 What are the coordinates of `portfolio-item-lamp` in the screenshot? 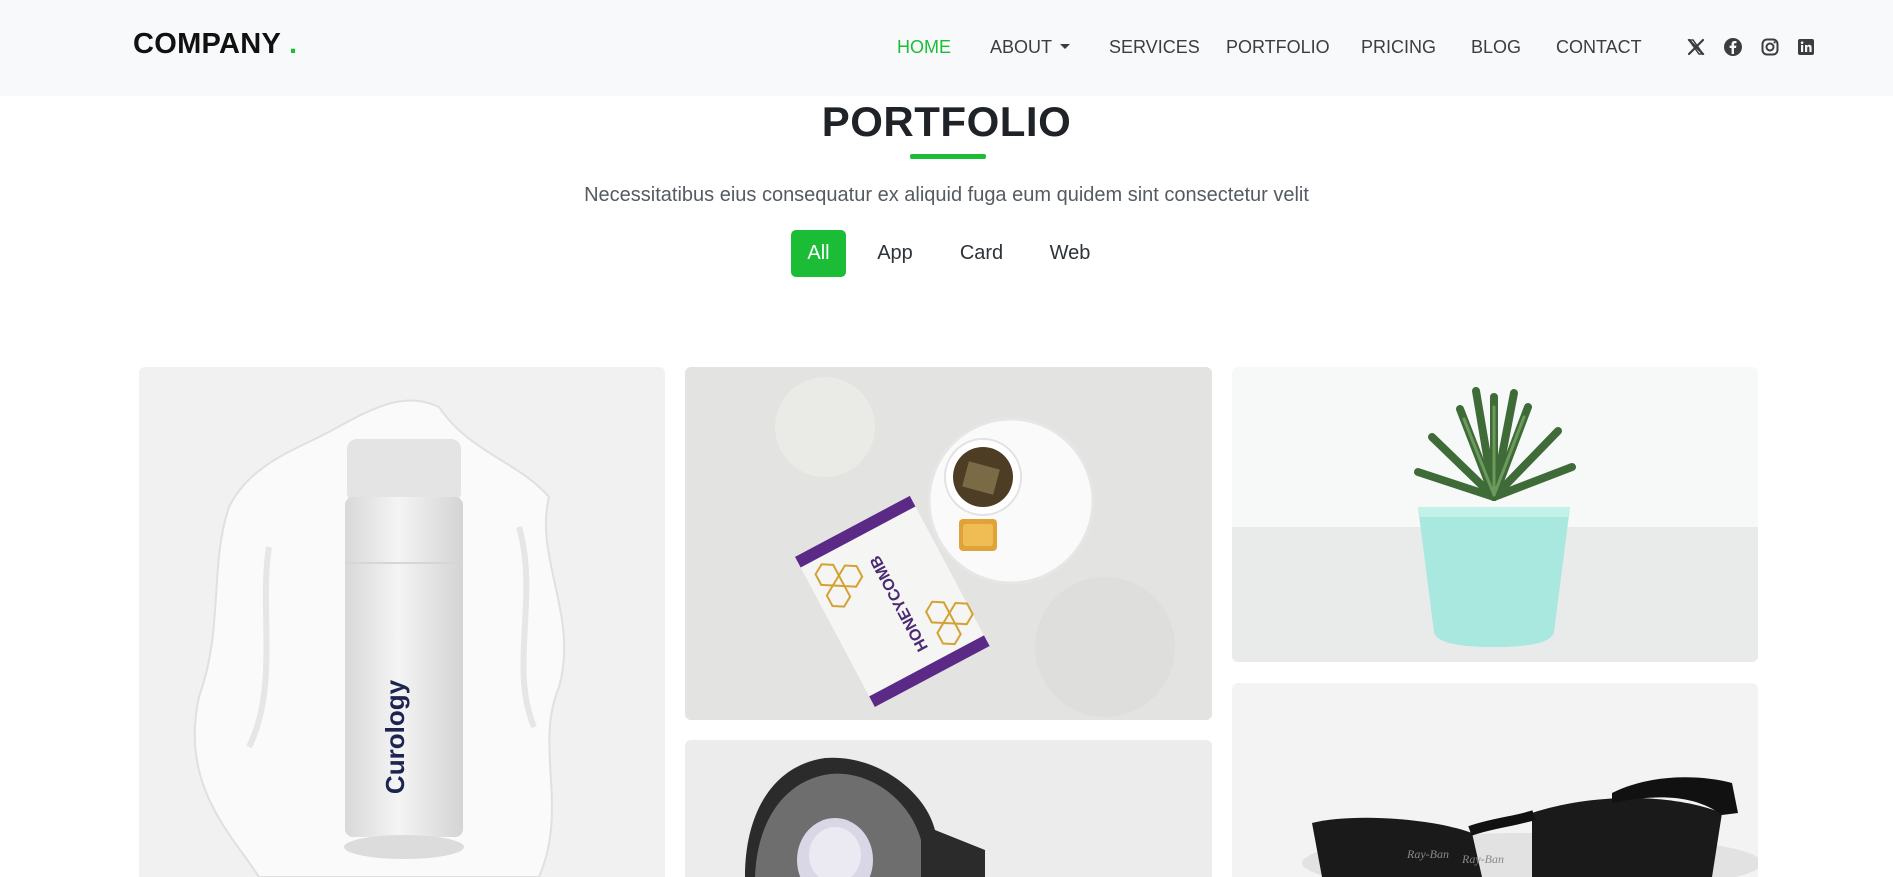 It's located at (948, 808).